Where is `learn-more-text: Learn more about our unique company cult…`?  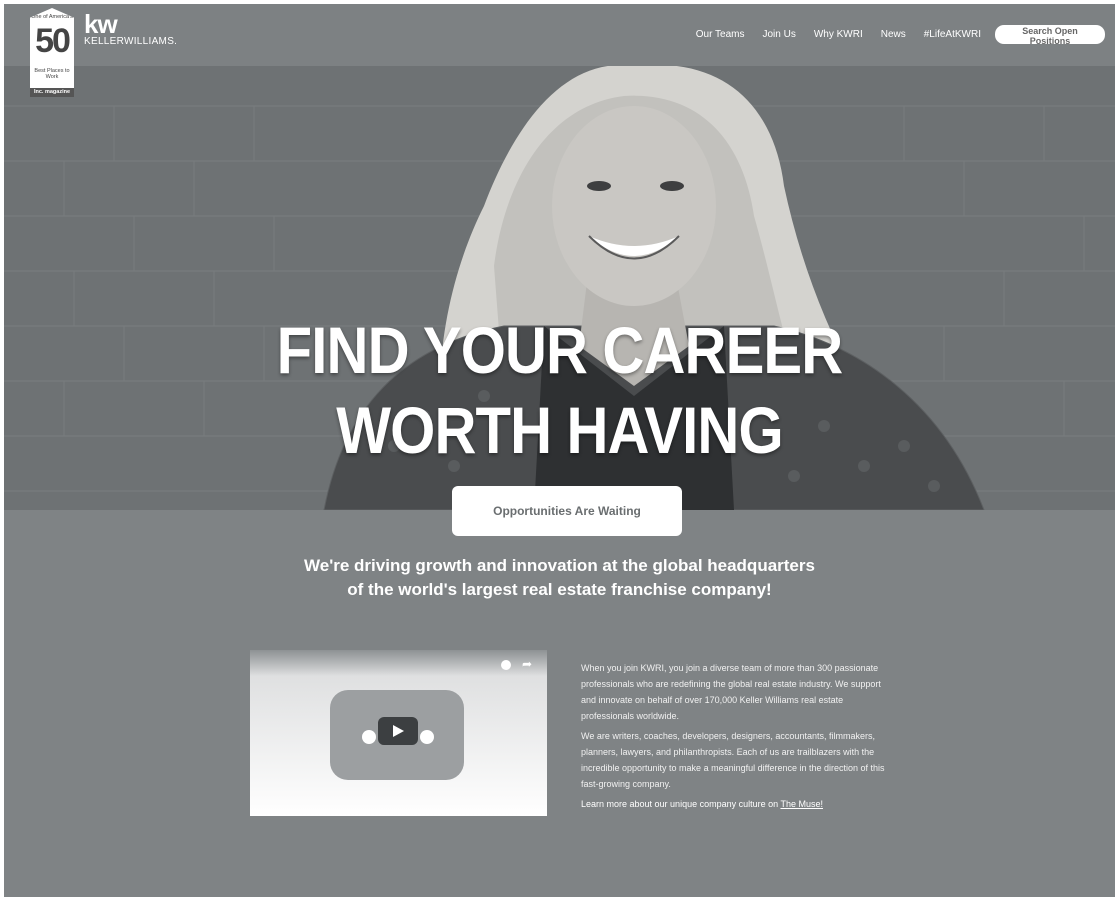 learn-more-text: Learn more about our unique company cult… is located at coordinates (681, 804).